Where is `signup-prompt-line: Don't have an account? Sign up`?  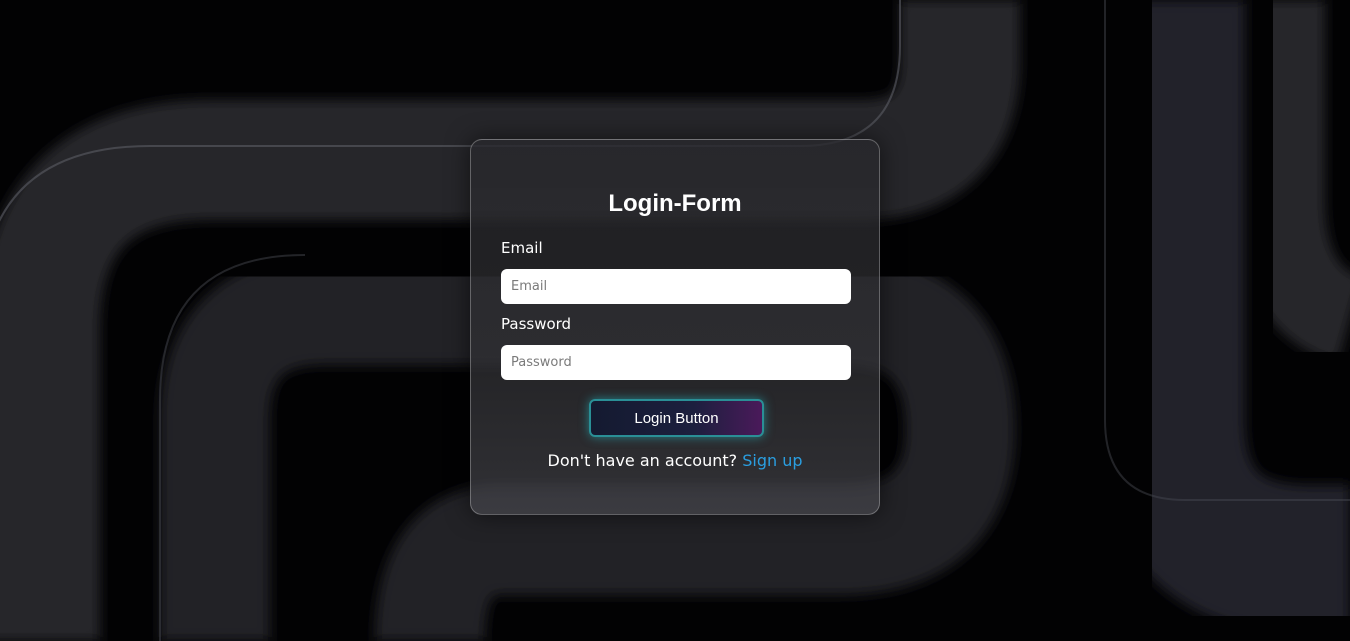
signup-prompt-line: Don't have an account? Sign up is located at coordinates (675, 460).